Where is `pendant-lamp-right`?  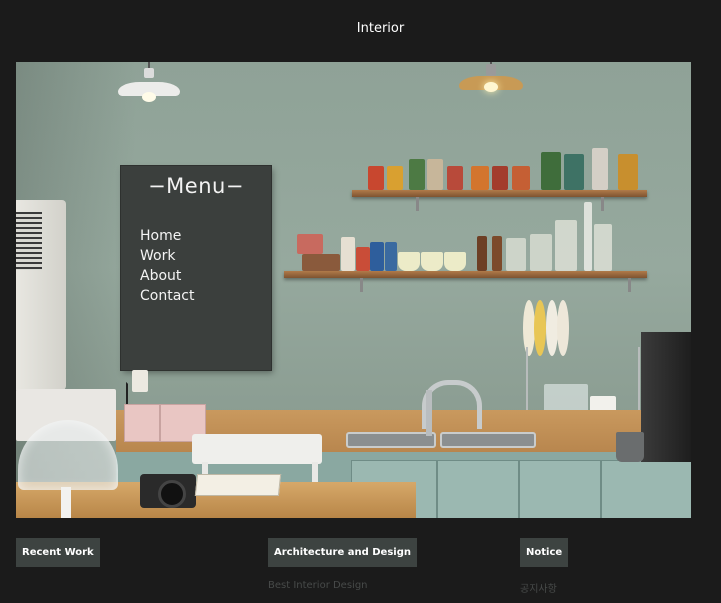 pendant-lamp-right is located at coordinates (491, 82).